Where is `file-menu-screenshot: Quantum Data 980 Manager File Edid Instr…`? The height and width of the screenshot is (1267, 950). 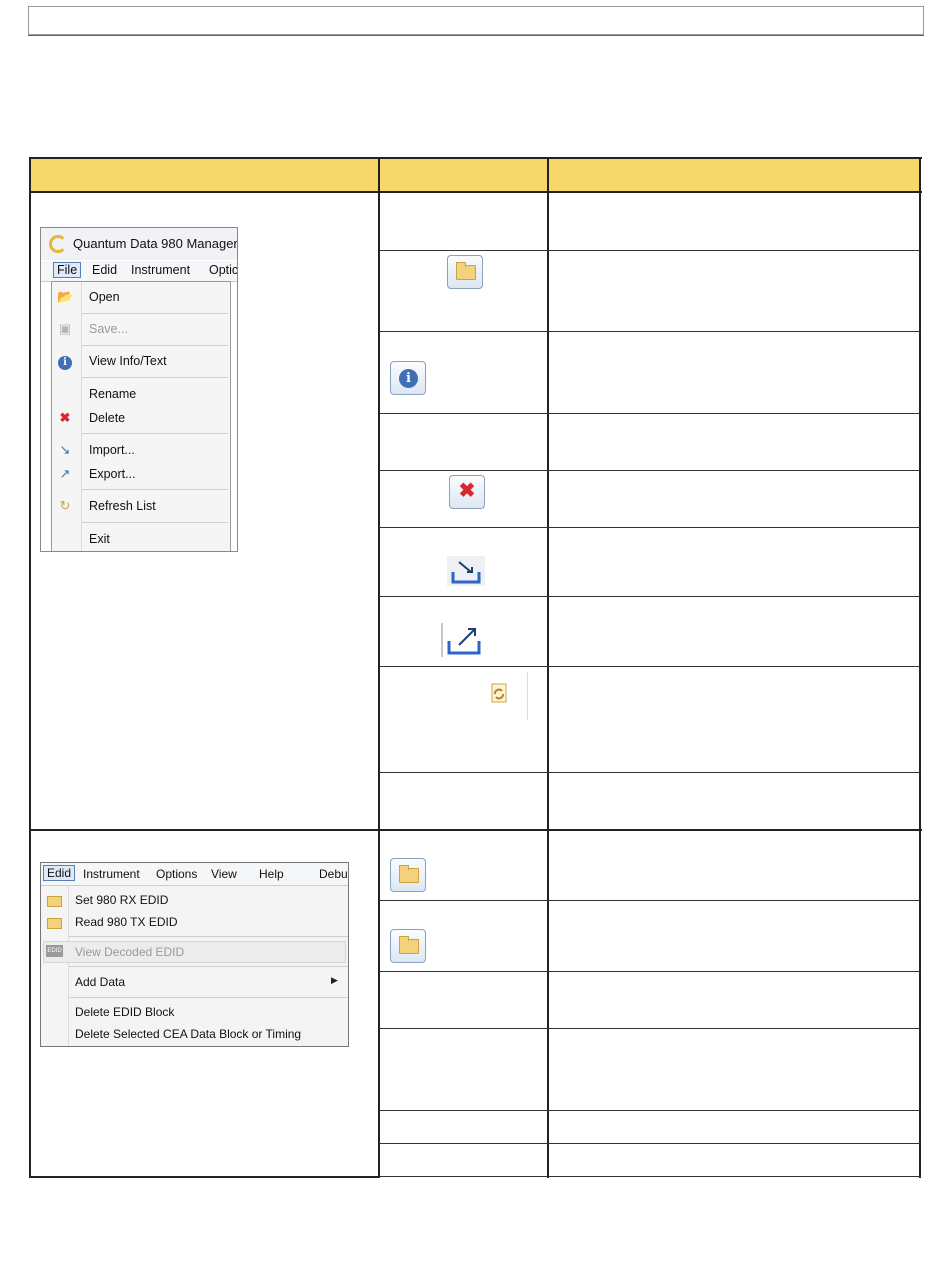 file-menu-screenshot: Quantum Data 980 Manager File Edid Instr… is located at coordinates (139, 389).